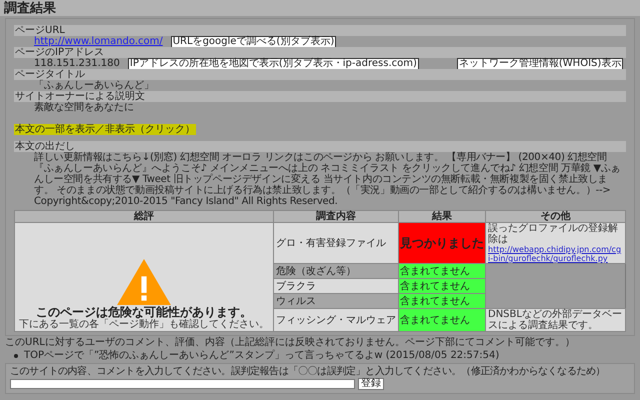 The image size is (640, 400). Describe the element at coordinates (540, 64) in the screenshot. I see `lookup-button: ネットワーク管理情報(WHOIS)表示` at that location.